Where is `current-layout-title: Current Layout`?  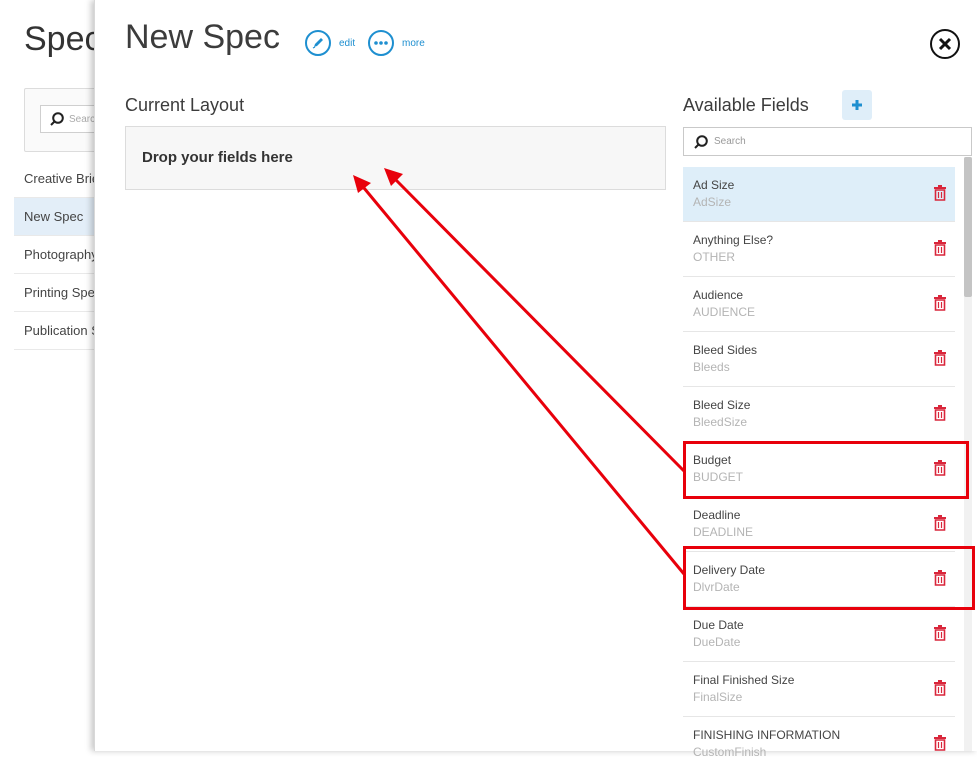 current-layout-title: Current Layout is located at coordinates (185, 105).